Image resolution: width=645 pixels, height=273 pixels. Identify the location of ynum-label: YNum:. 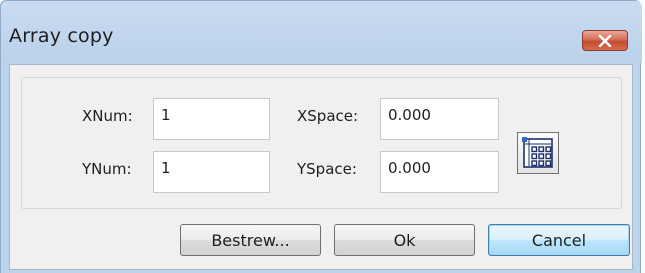
(107, 169).